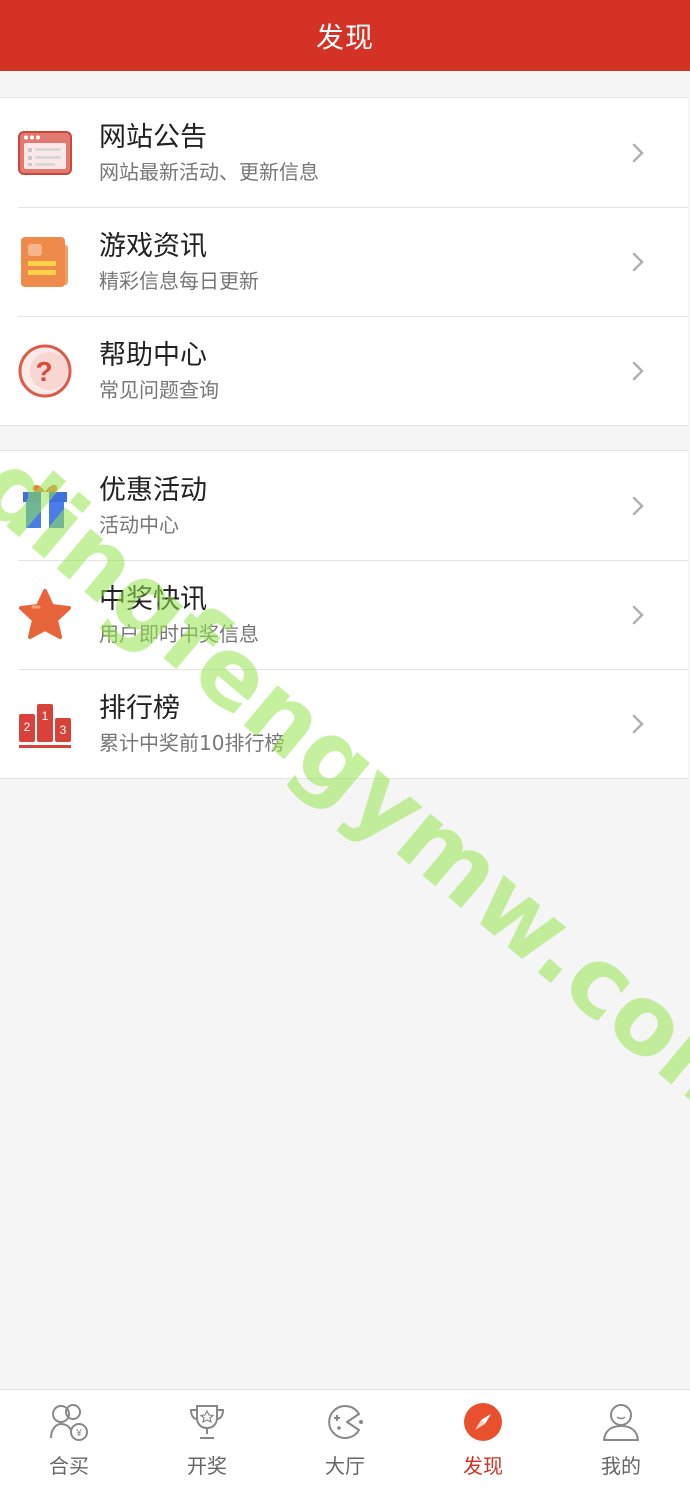  I want to click on profile-icon, so click(621, 1422).